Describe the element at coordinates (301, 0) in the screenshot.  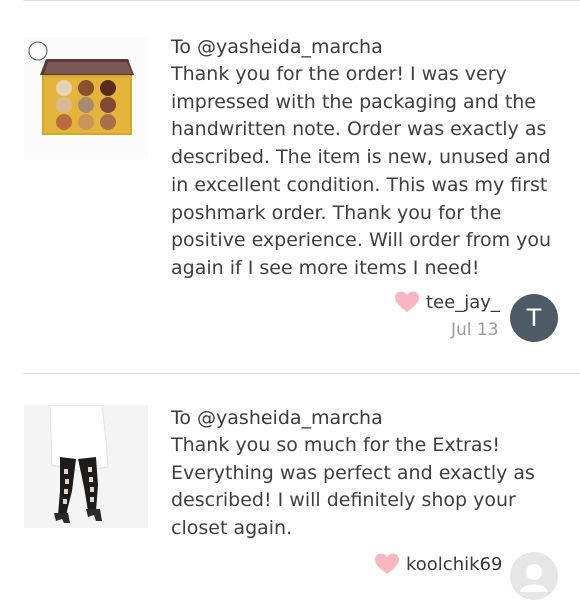
I see `top-divider` at that location.